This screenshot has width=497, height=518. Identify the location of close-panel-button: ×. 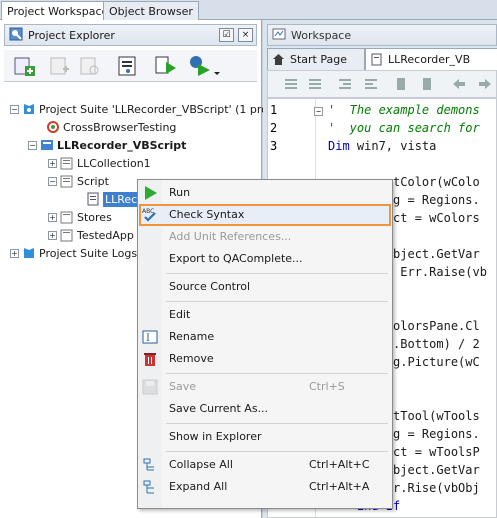
(245, 35).